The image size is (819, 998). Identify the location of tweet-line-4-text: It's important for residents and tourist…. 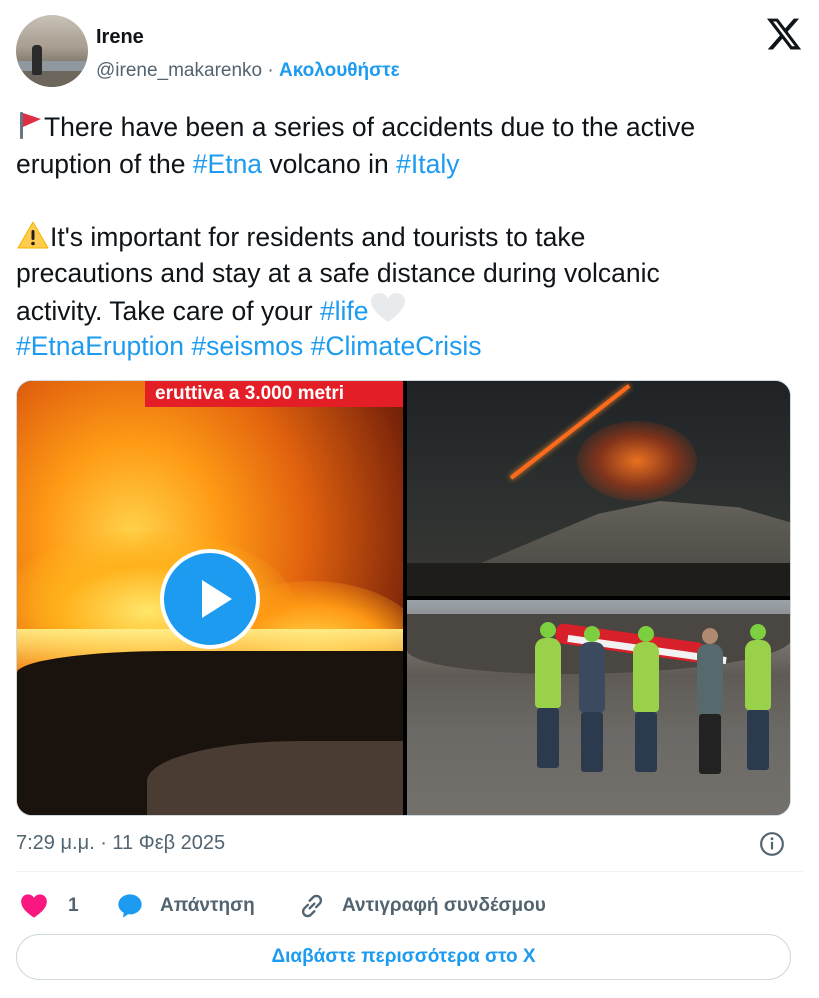
(318, 236).